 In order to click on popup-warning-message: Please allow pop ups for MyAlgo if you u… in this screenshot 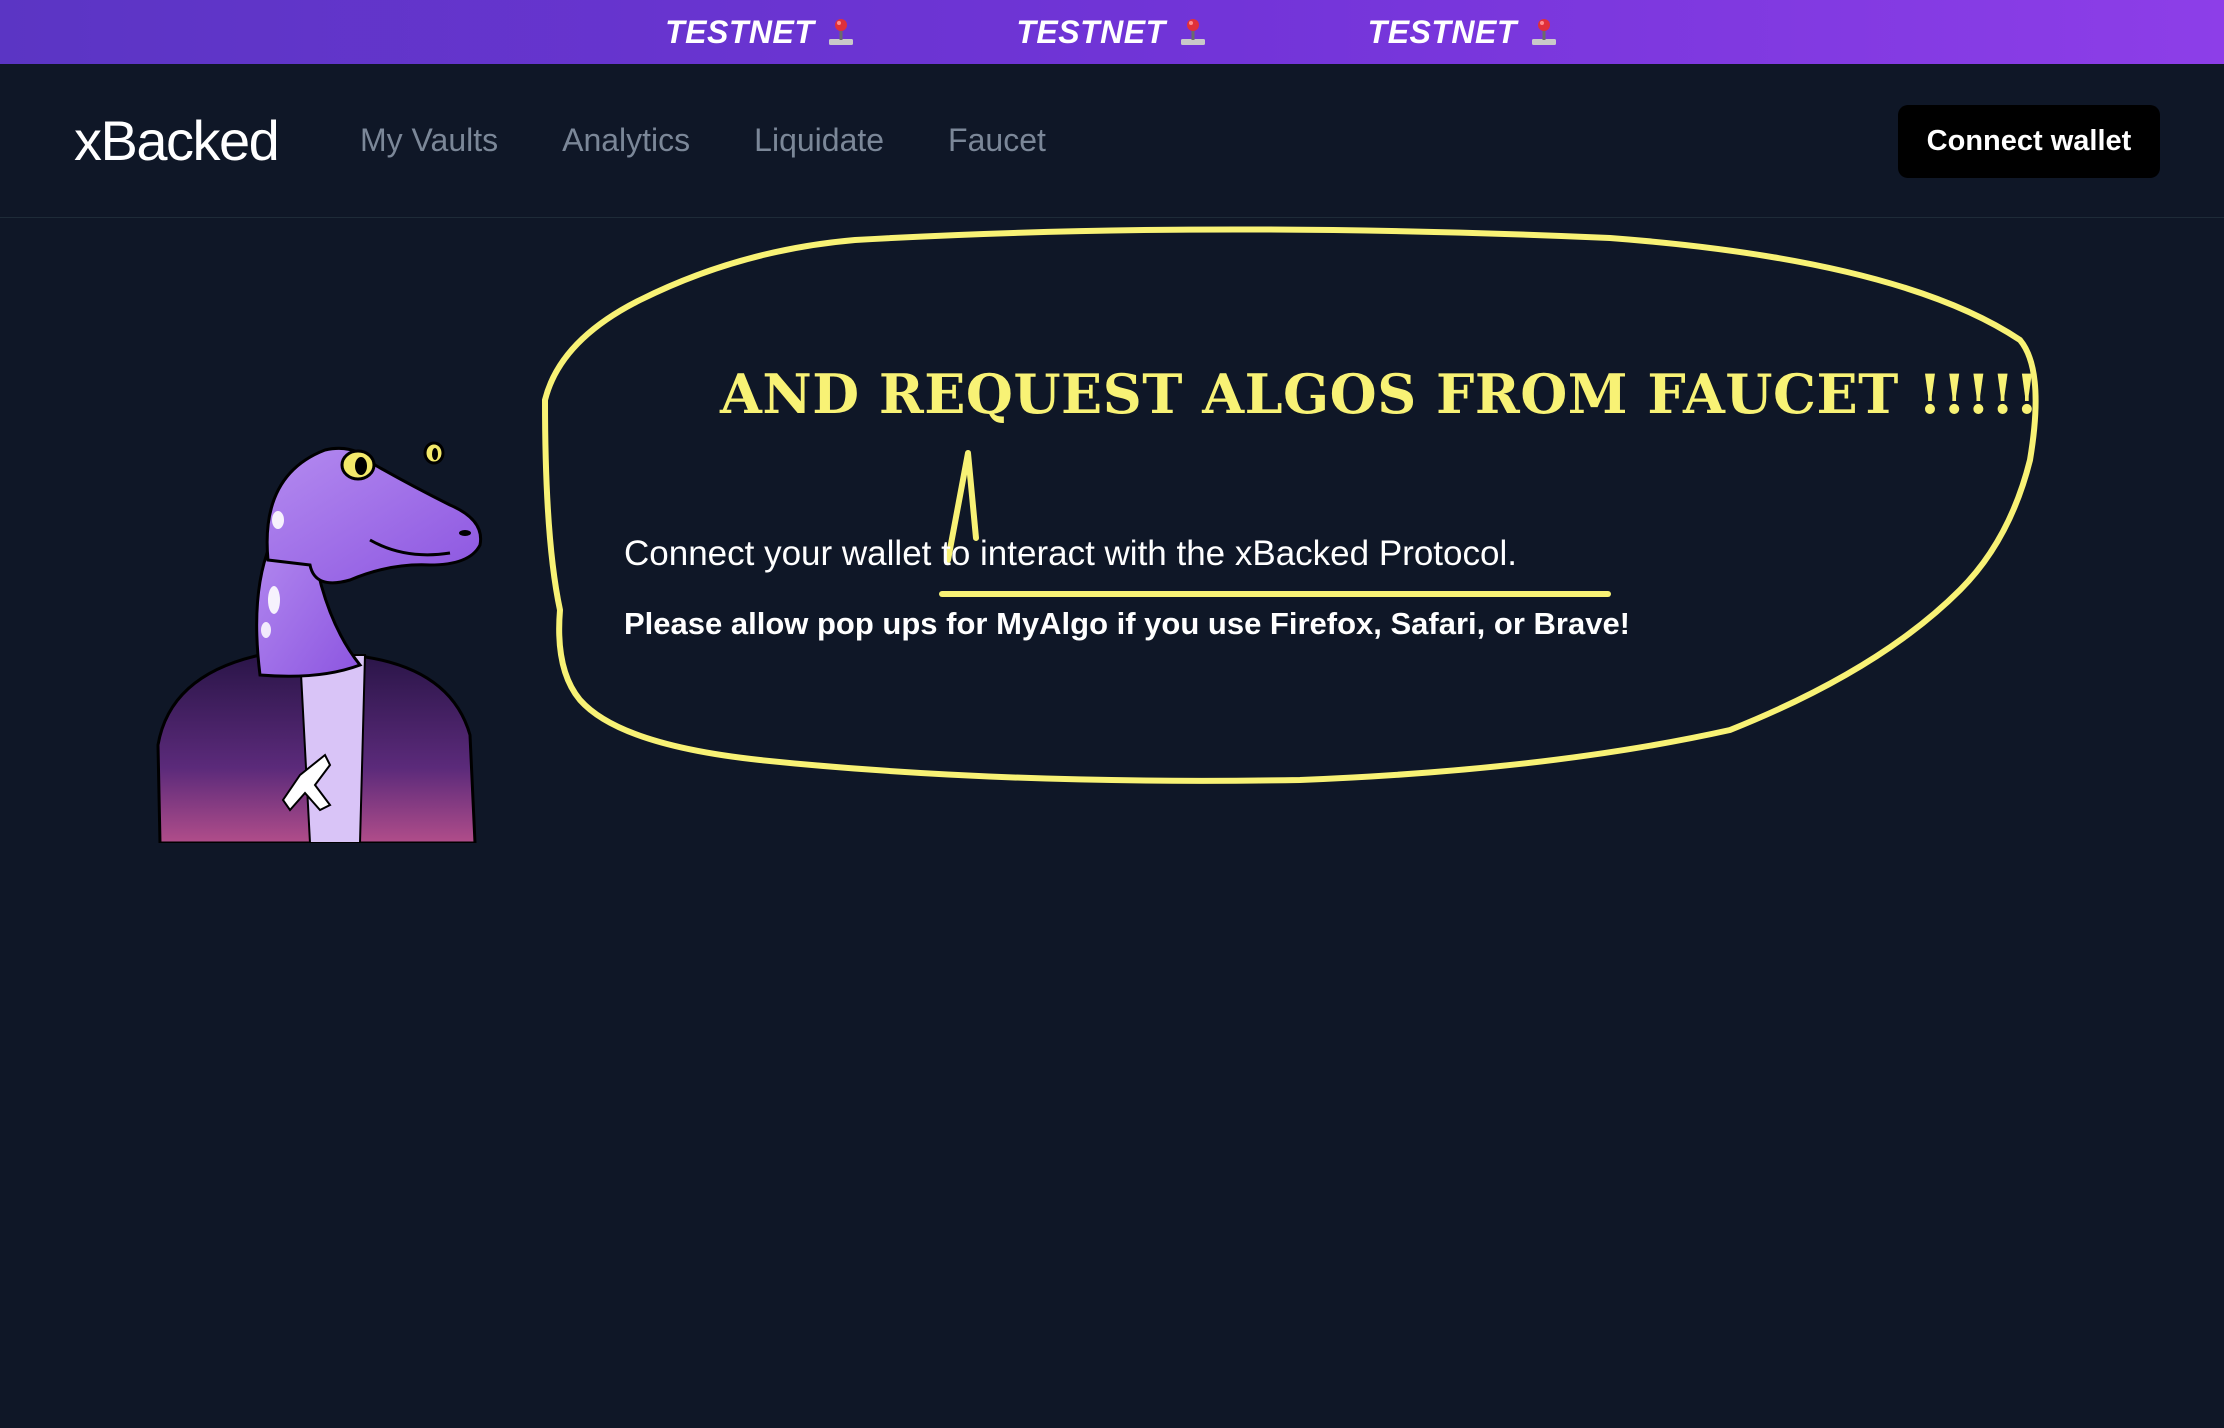, I will do `click(1127, 623)`.